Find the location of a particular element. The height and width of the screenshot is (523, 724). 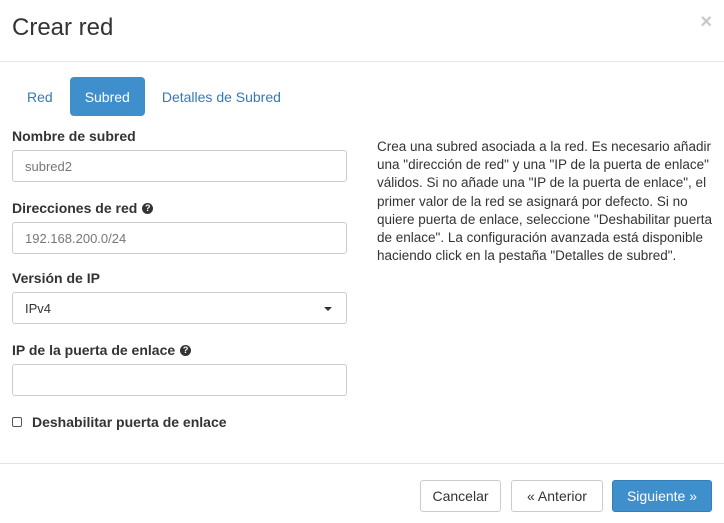

close-icon: × is located at coordinates (706, 22).